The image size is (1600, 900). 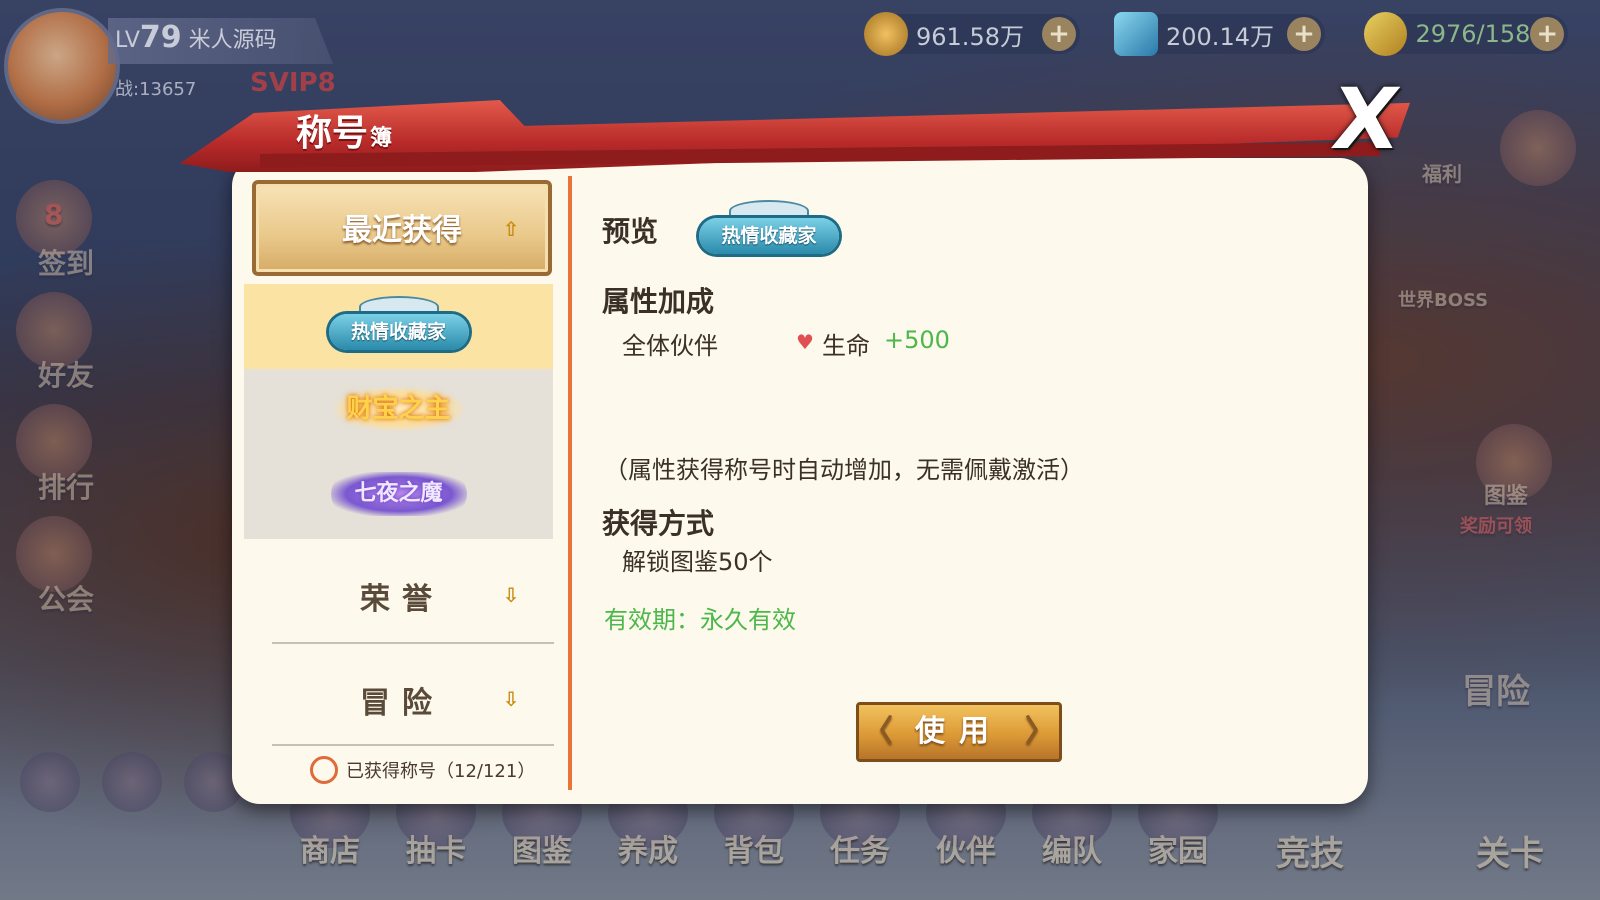 I want to click on add-diamond-button: +, so click(x=1304, y=34).